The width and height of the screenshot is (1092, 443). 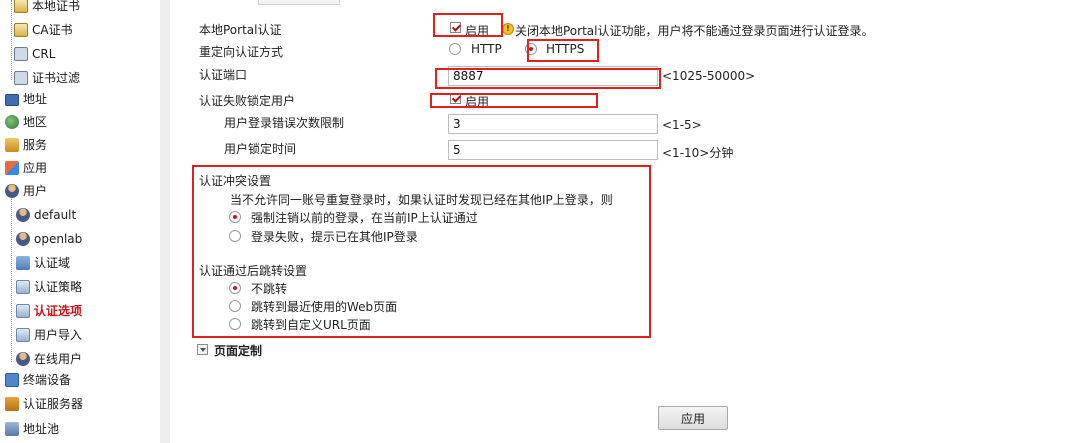 What do you see at coordinates (553, 150) in the screenshot?
I see `lock-time-input` at bounding box center [553, 150].